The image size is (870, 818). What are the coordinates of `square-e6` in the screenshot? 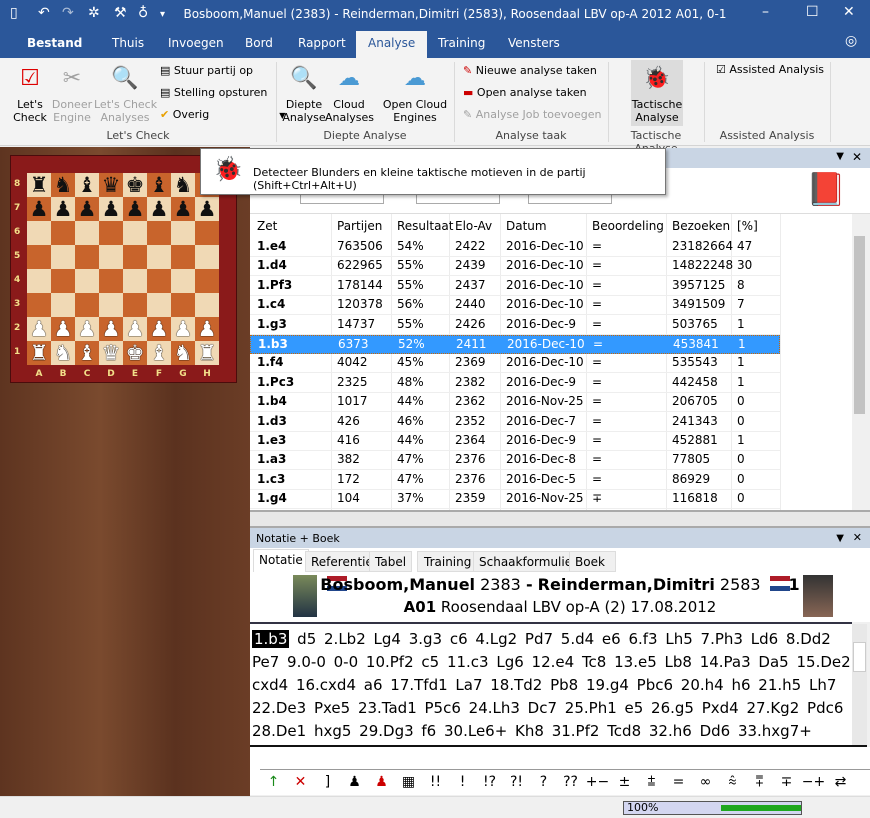 It's located at (135, 233).